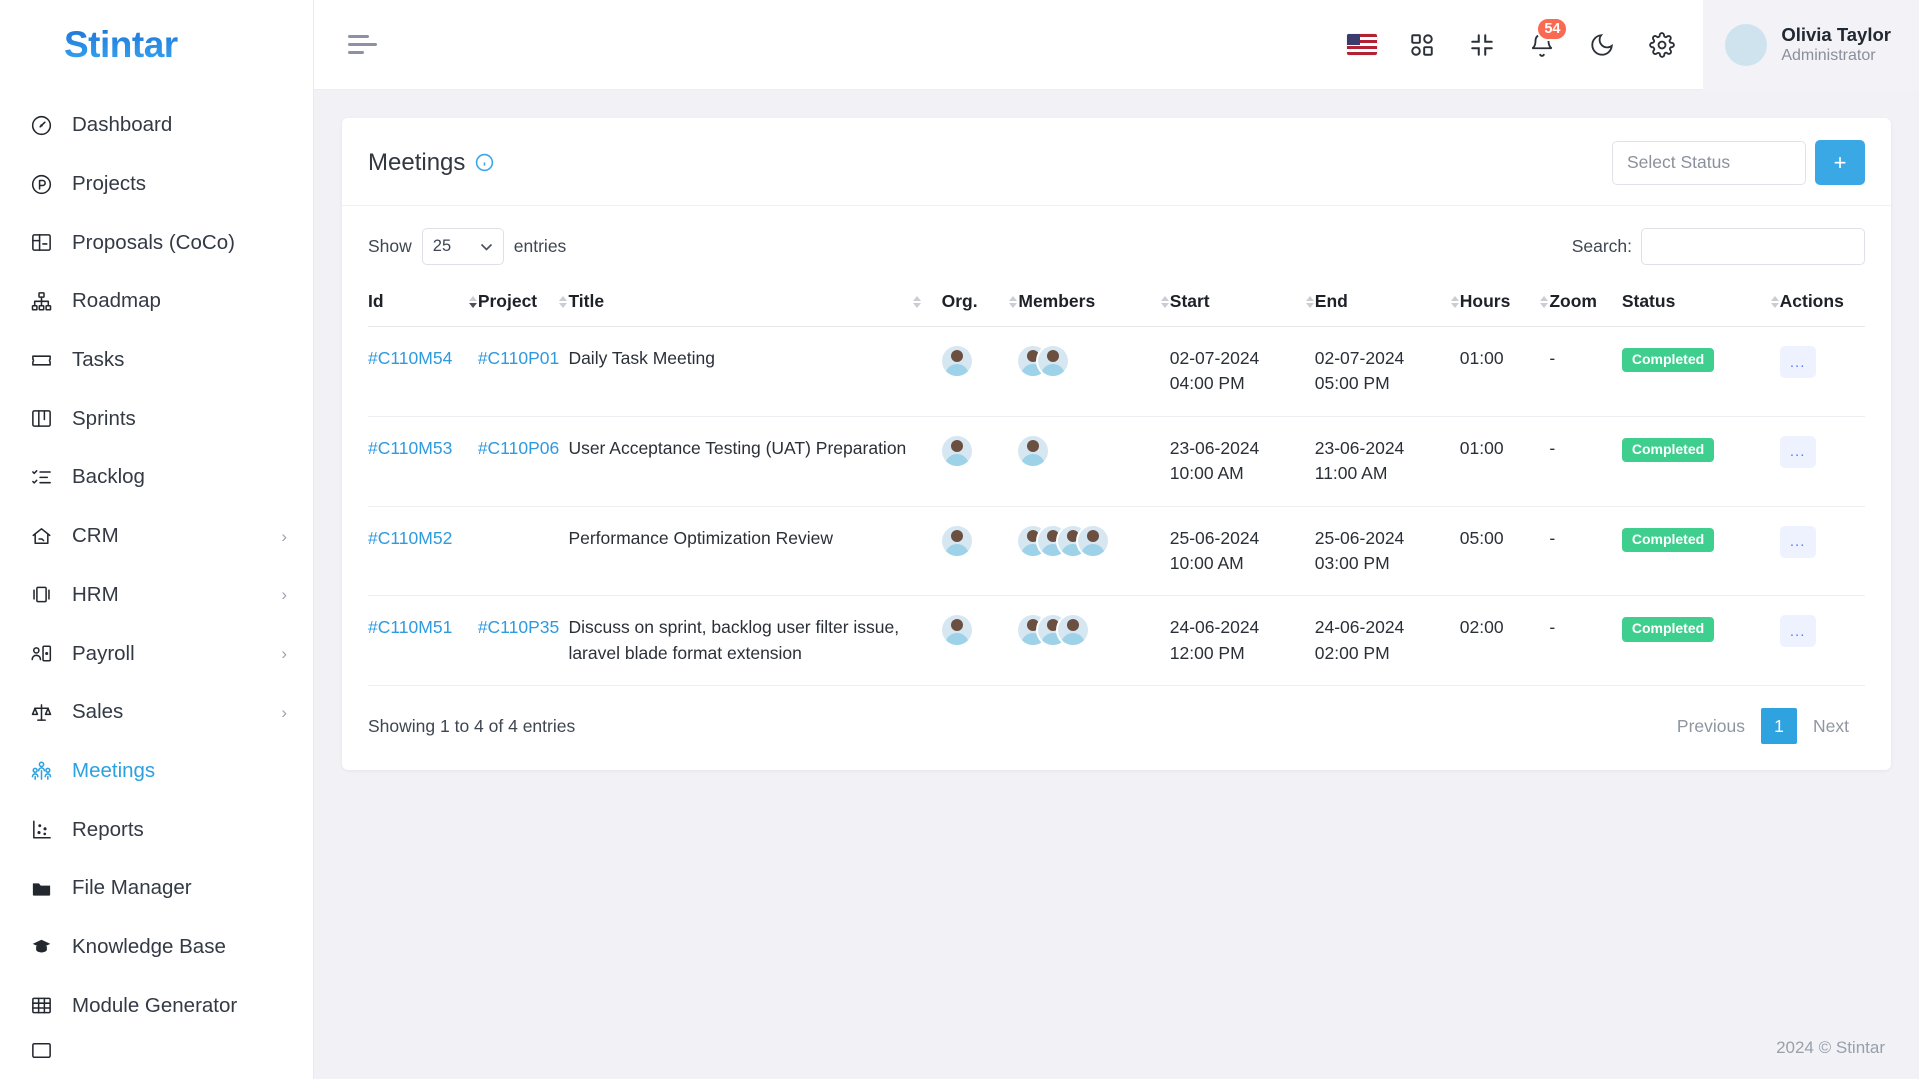 Image resolution: width=1919 pixels, height=1079 pixels. What do you see at coordinates (1206, 562) in the screenshot?
I see `cell-start-time: 10:00 AM` at bounding box center [1206, 562].